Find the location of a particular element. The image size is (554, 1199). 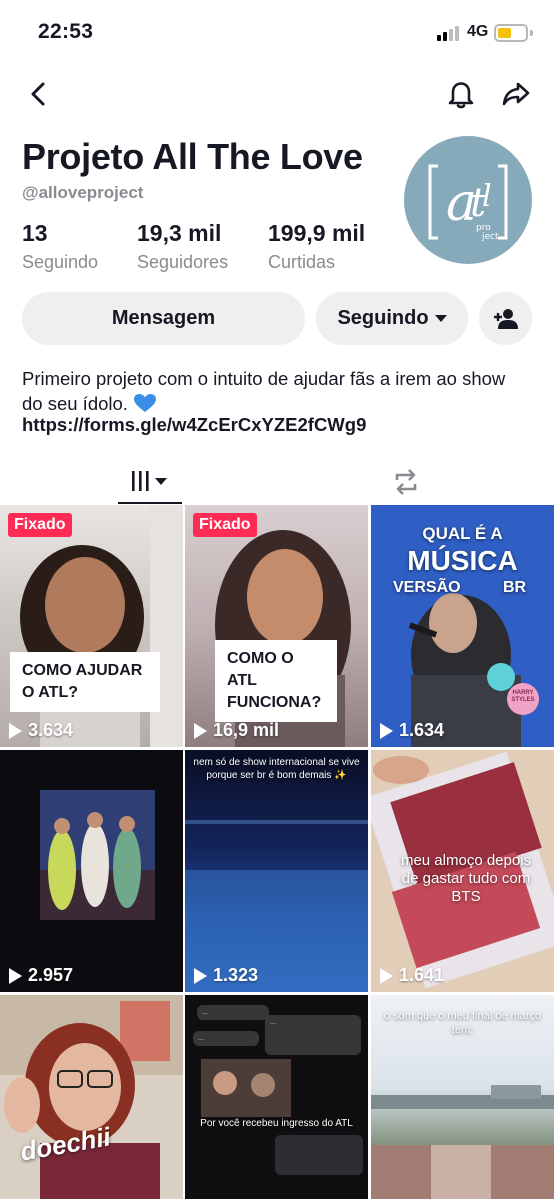

grid-icon is located at coordinates (149, 481).